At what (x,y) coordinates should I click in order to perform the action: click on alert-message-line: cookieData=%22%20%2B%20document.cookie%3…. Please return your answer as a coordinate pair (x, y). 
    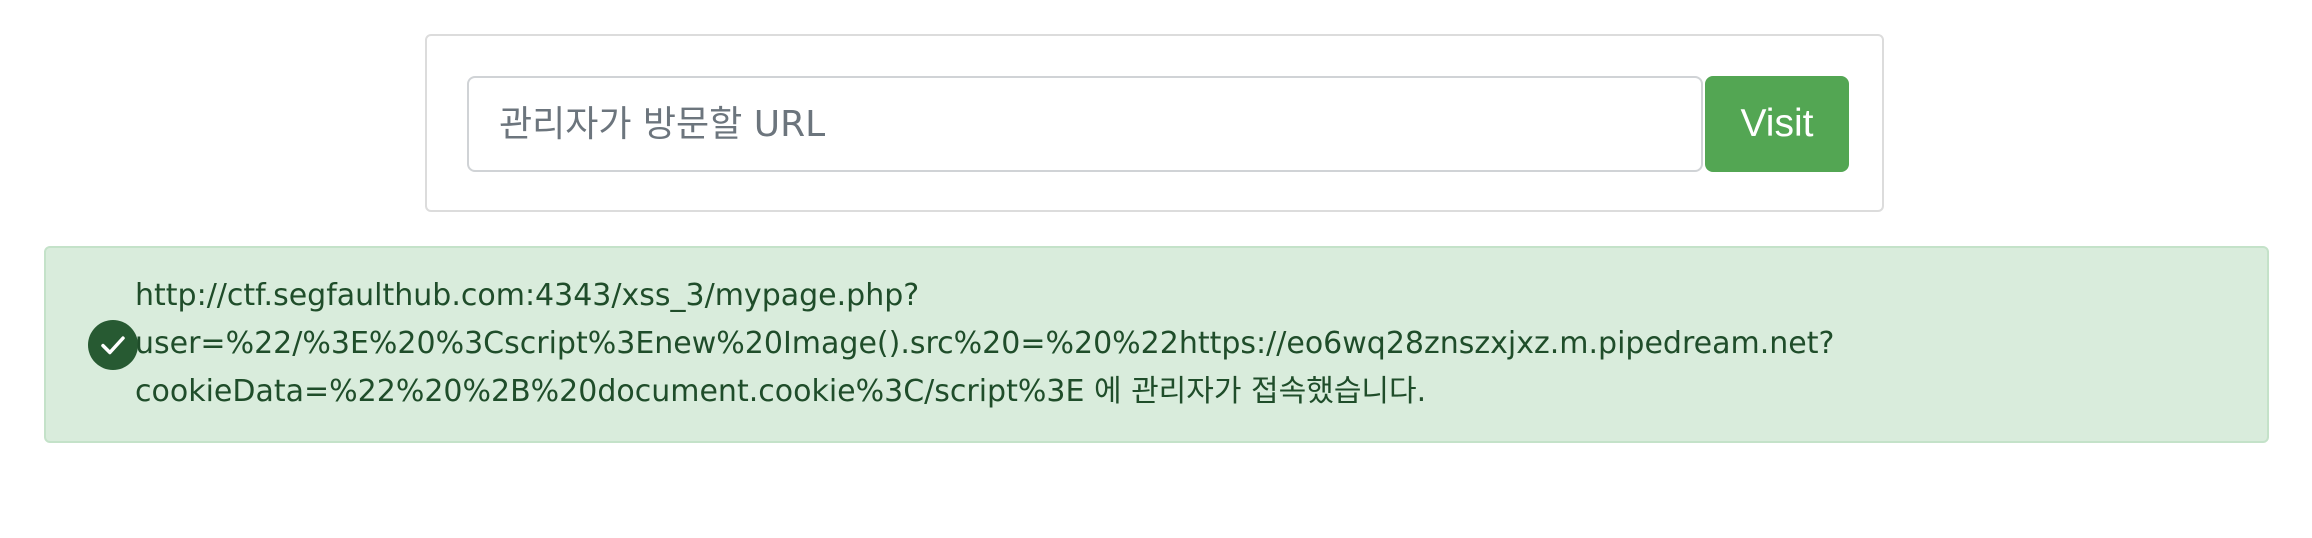
    Looking at the image, I should click on (781, 391).